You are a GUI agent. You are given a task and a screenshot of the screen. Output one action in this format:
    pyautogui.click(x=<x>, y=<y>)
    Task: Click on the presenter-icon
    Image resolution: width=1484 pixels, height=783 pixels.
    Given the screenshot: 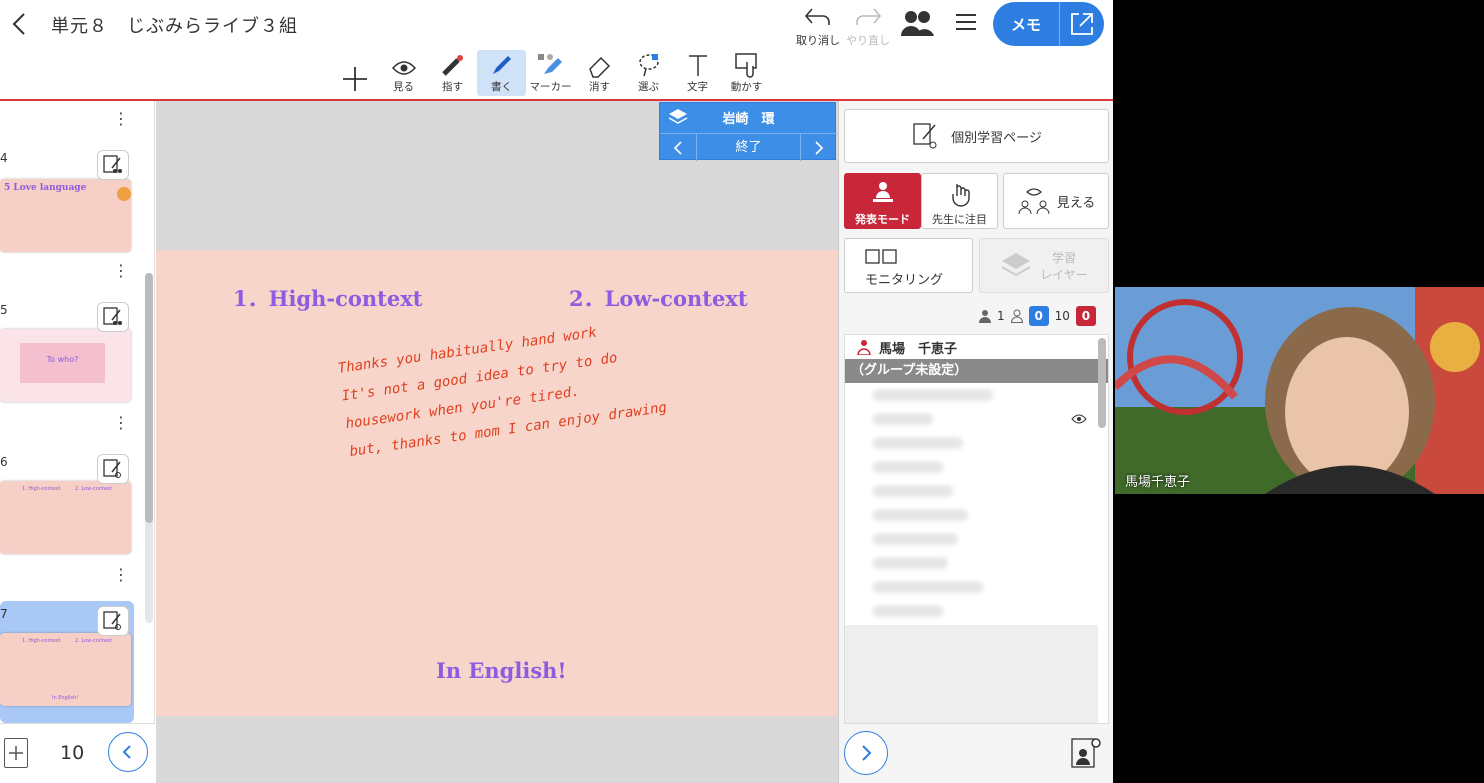 What is the action you would take?
    pyautogui.click(x=882, y=192)
    